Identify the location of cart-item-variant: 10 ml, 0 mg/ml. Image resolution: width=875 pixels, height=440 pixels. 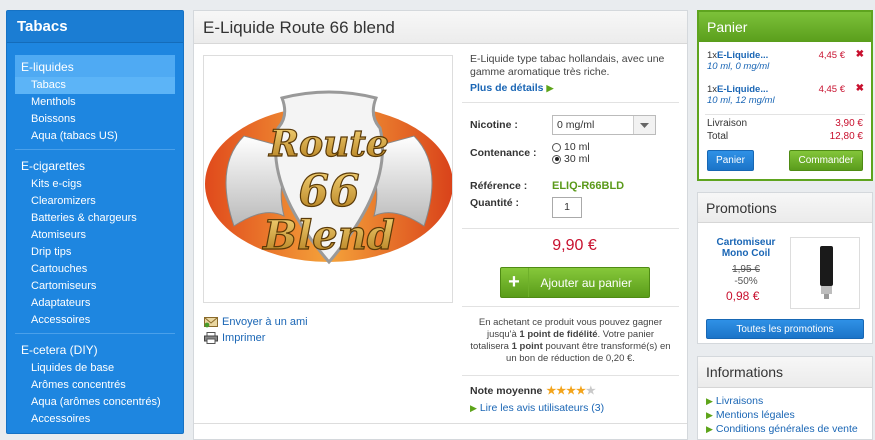
(738, 66).